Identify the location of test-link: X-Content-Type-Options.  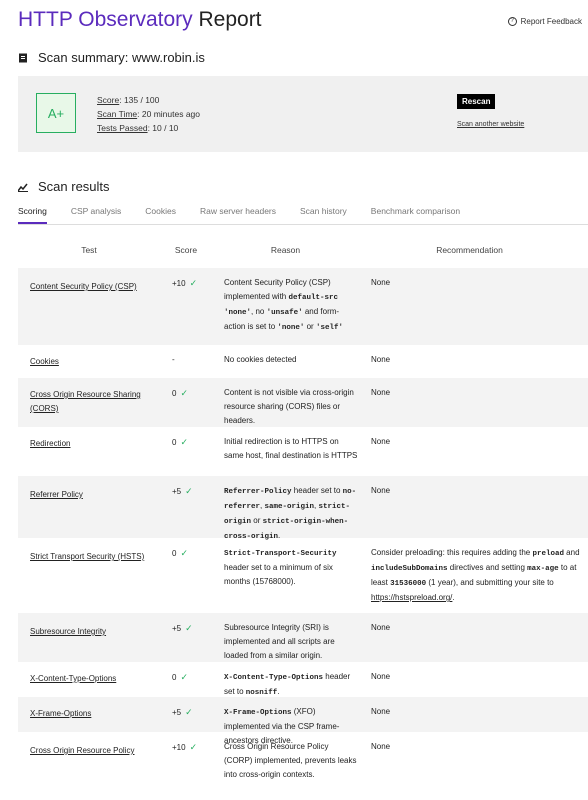
(89, 679).